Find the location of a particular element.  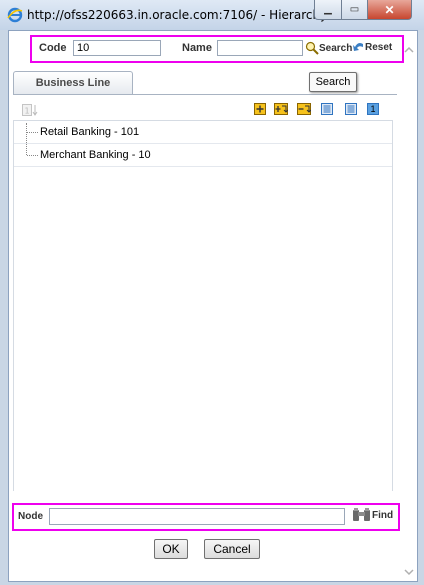

minimize-icon: ▁ is located at coordinates (328, 9).